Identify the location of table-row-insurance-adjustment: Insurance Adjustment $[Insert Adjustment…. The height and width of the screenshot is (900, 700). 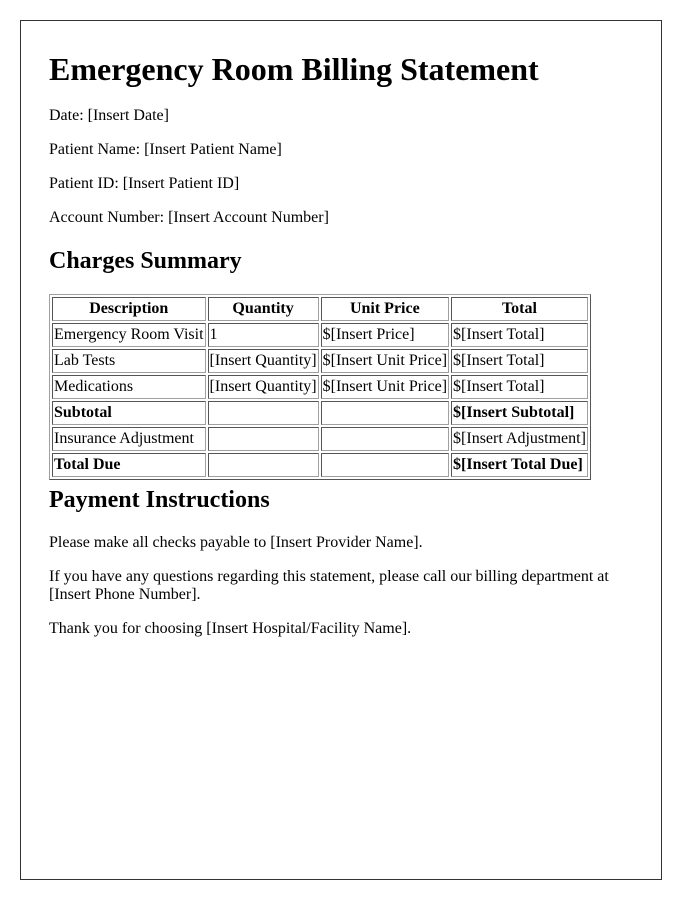
(320, 439).